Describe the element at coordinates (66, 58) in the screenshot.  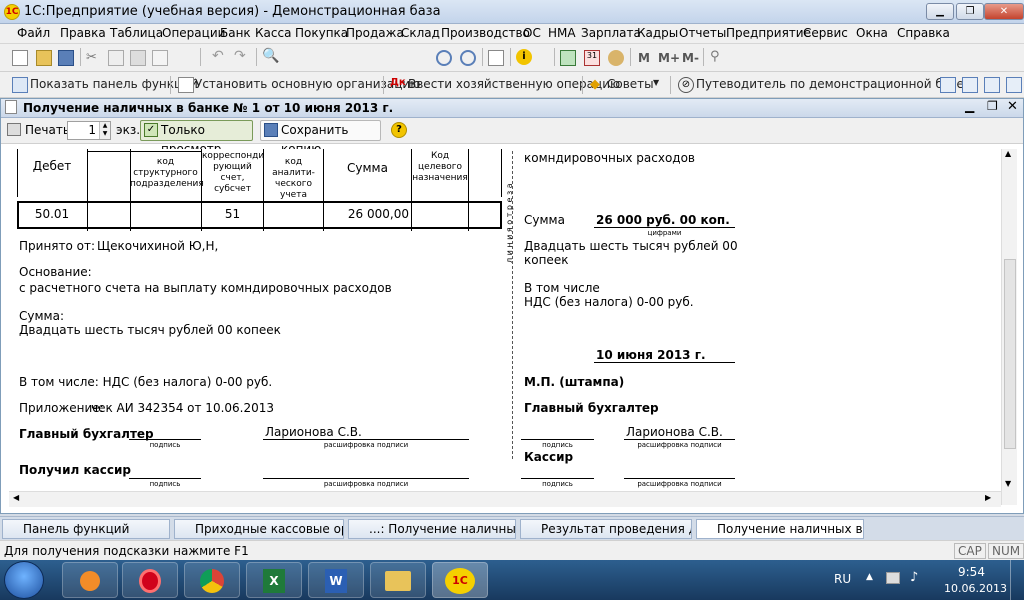
I see `save-icon` at that location.